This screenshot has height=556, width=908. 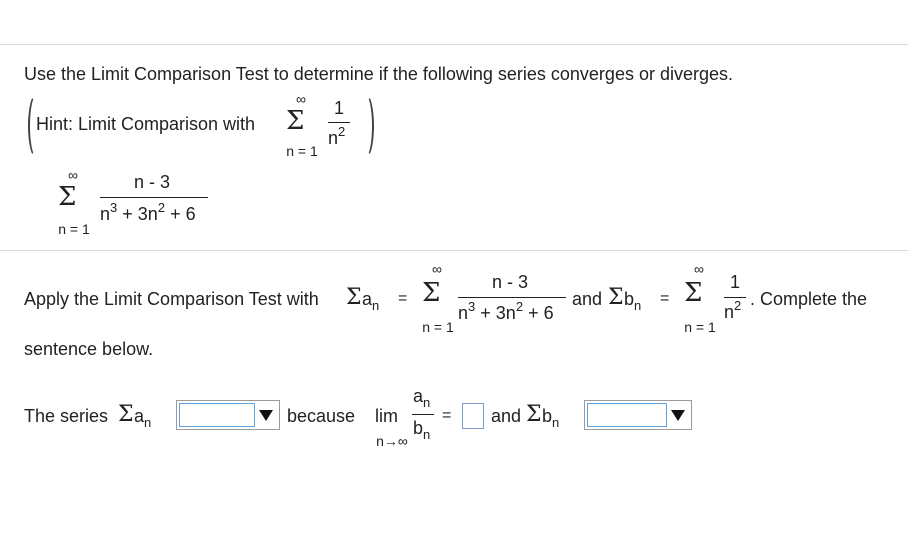 I want to click on apply-a-denominator: n3 + 3n2 + 6, so click(x=506, y=311).